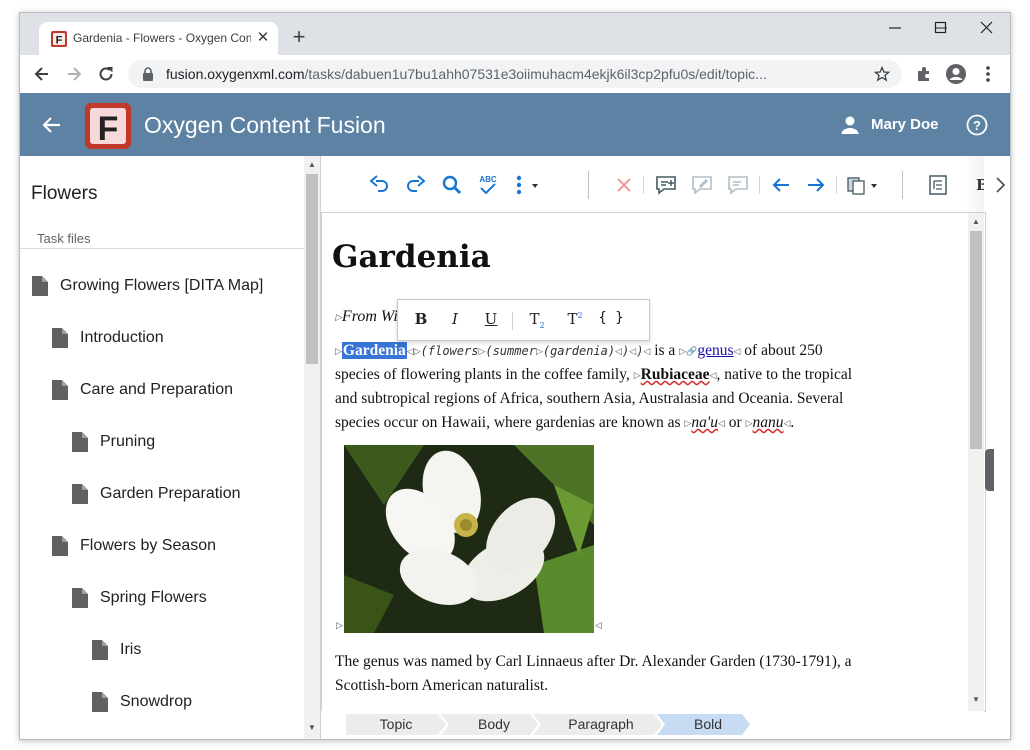  Describe the element at coordinates (666, 185) in the screenshot. I see `add-comment-icon` at that location.